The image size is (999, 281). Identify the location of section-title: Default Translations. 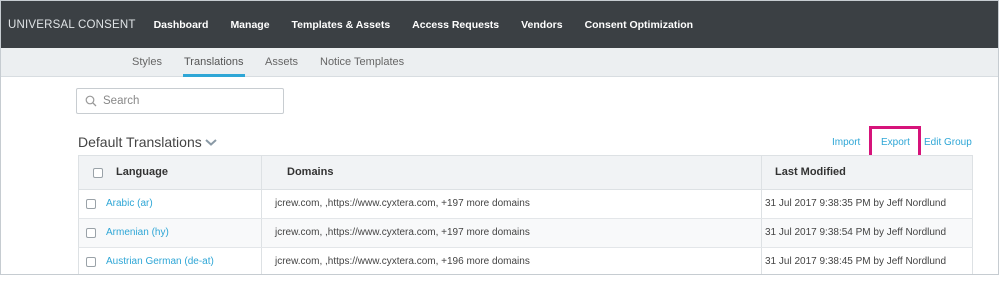
(140, 142).